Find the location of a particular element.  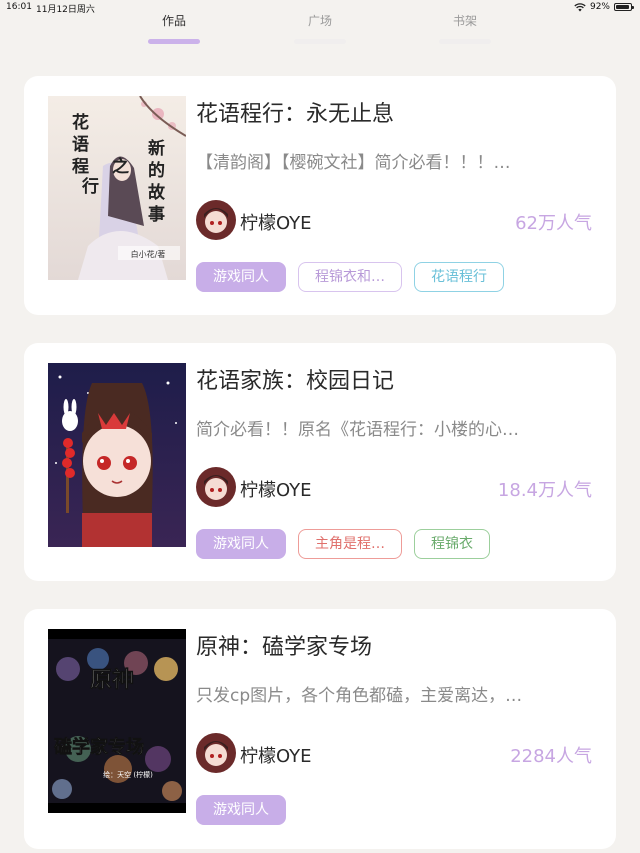

author-row: 柠檬OYE 2284人气 is located at coordinates (394, 755).